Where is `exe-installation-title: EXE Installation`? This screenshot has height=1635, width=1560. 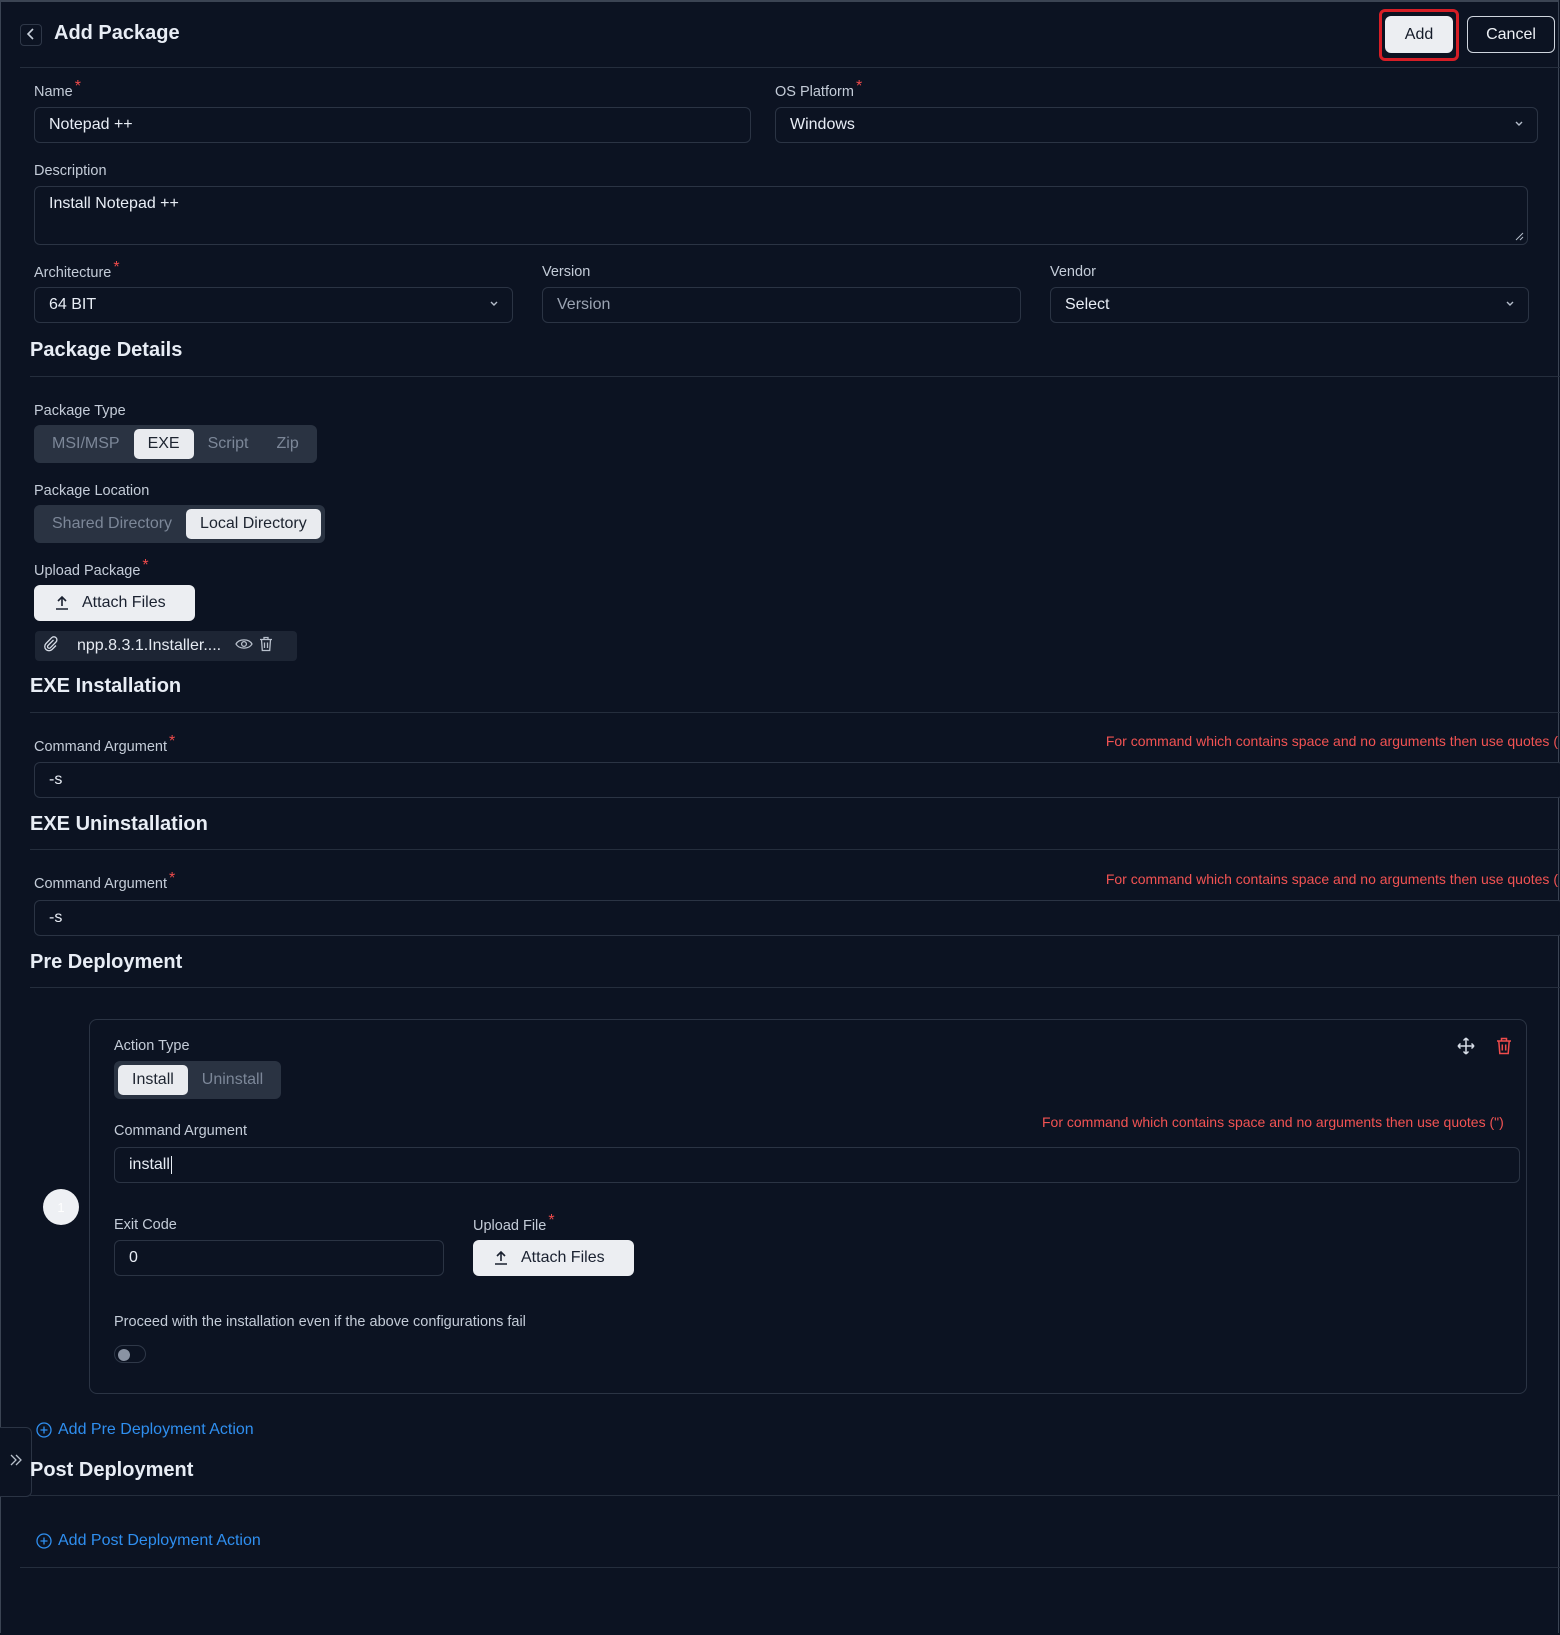
exe-installation-title: EXE Installation is located at coordinates (106, 686).